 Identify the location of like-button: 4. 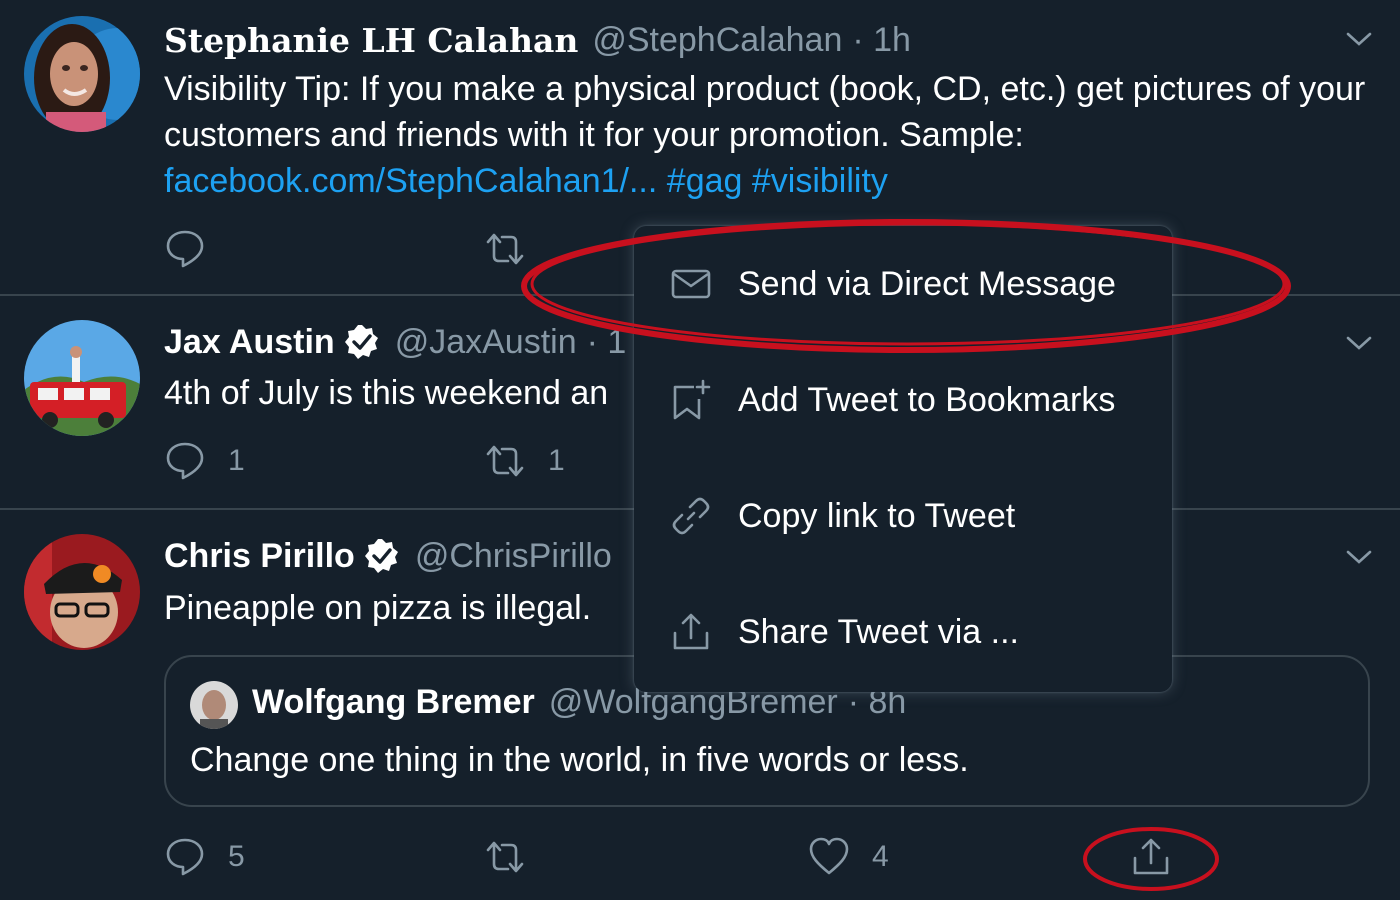
(848, 857).